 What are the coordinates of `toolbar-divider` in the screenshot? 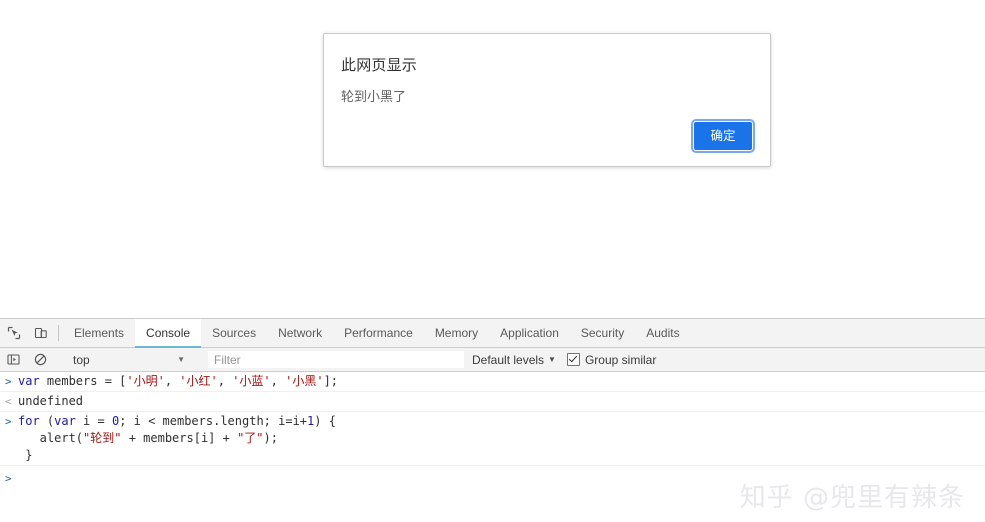 It's located at (58, 333).